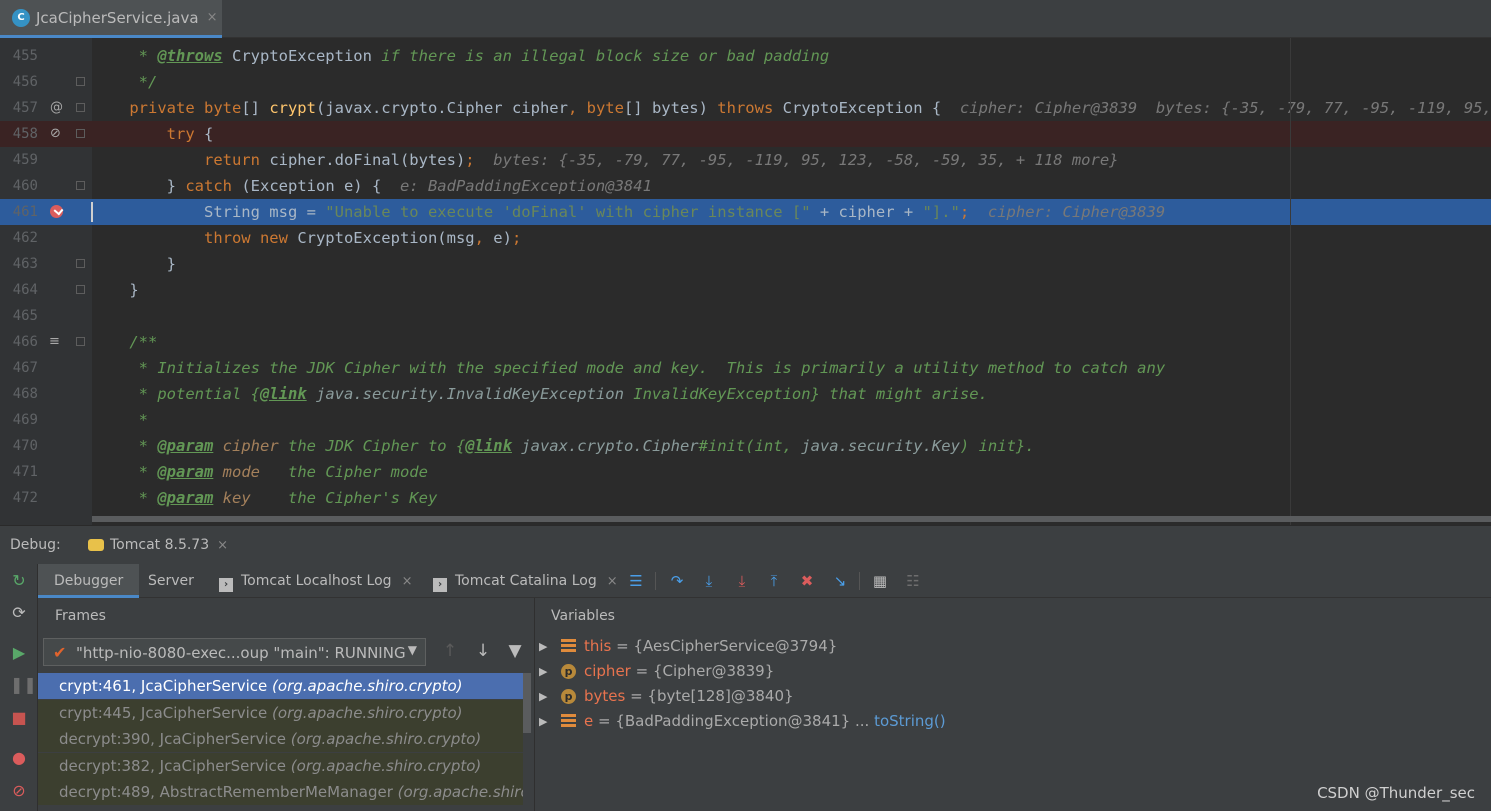  I want to click on code-line: 472 * @param key the Cipher's Key, so click(745, 498).